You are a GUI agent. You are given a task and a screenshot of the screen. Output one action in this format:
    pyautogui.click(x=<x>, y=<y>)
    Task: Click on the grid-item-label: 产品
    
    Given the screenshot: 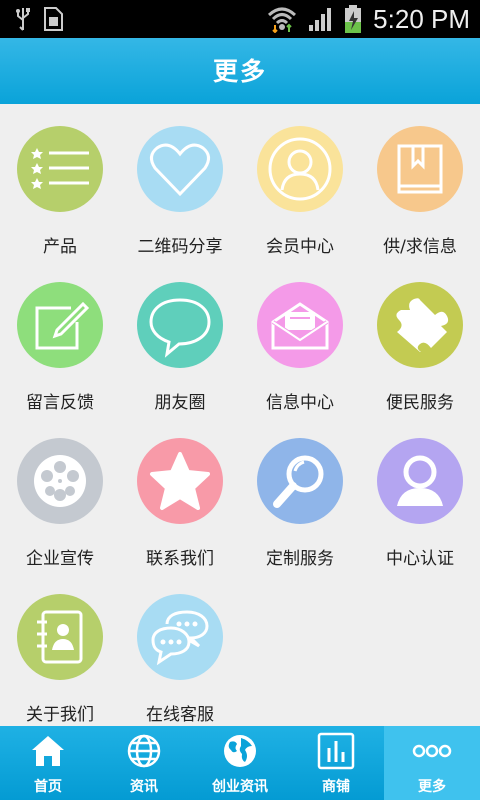 What is the action you would take?
    pyautogui.click(x=60, y=247)
    